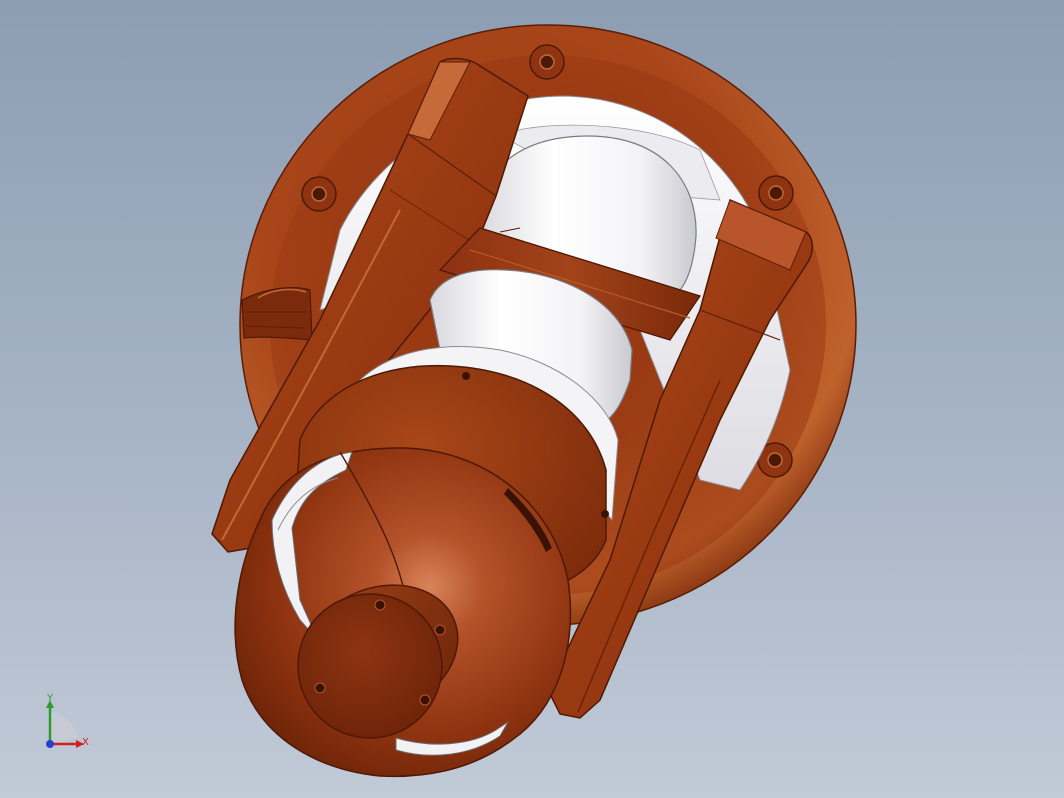 The image size is (1064, 798). What do you see at coordinates (65, 724) in the screenshot?
I see `triad-graphic` at bounding box center [65, 724].